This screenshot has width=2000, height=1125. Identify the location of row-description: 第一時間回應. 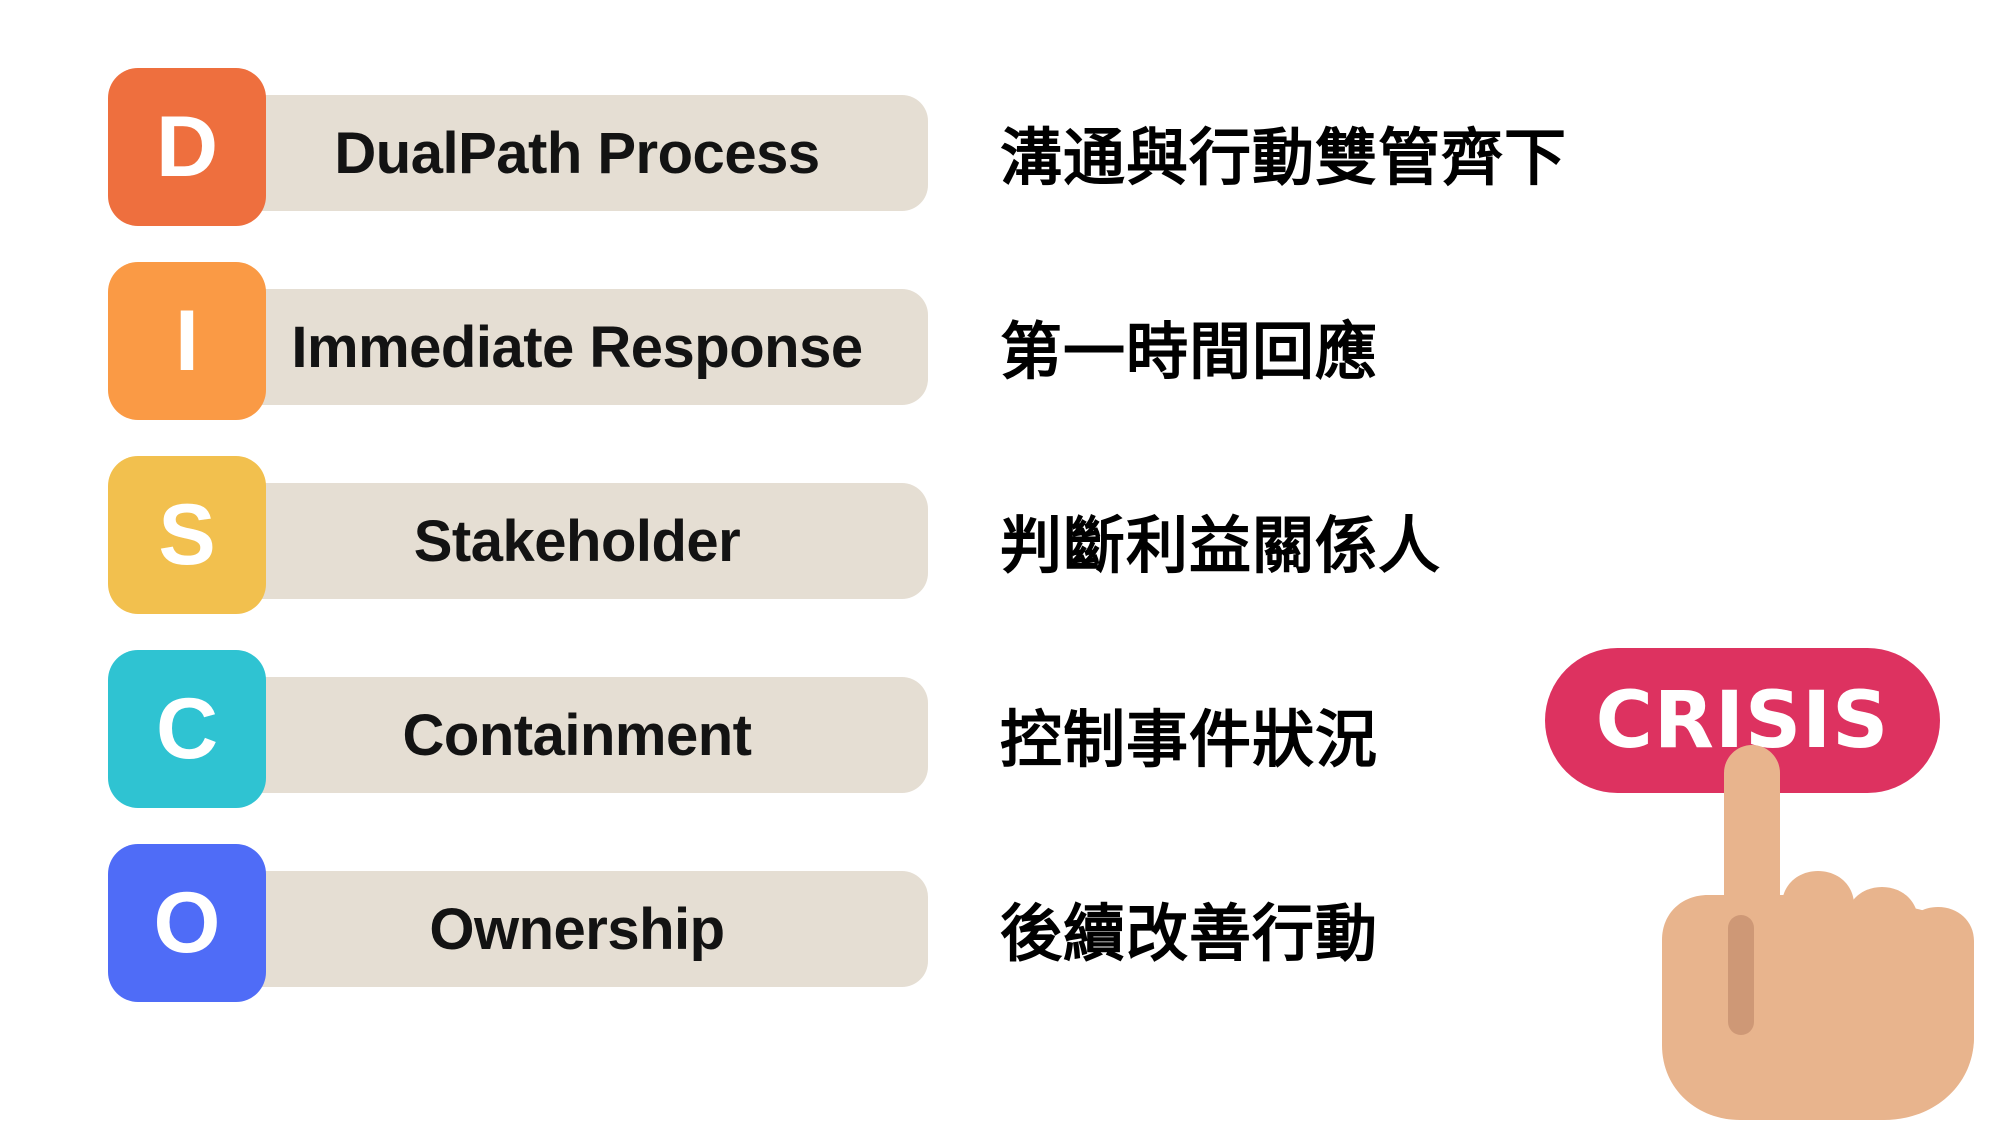
(1189, 352).